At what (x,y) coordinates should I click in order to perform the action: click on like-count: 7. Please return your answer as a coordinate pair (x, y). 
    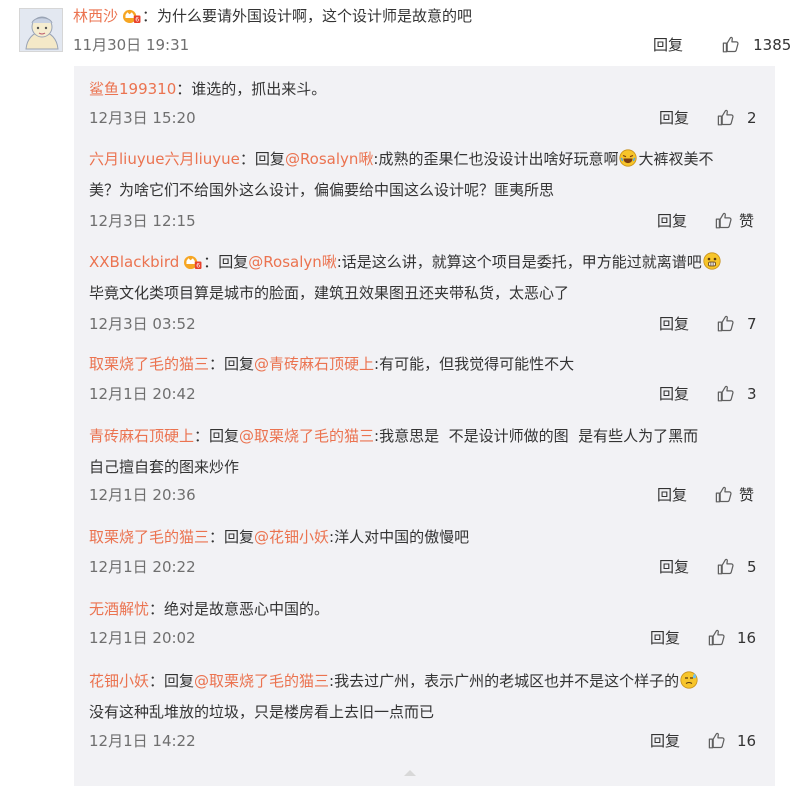
    Looking at the image, I should click on (752, 324).